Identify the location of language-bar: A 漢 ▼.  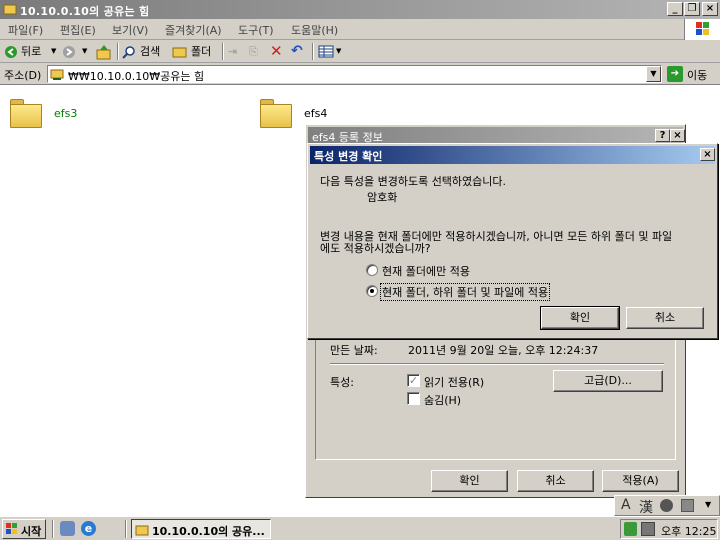
(667, 505).